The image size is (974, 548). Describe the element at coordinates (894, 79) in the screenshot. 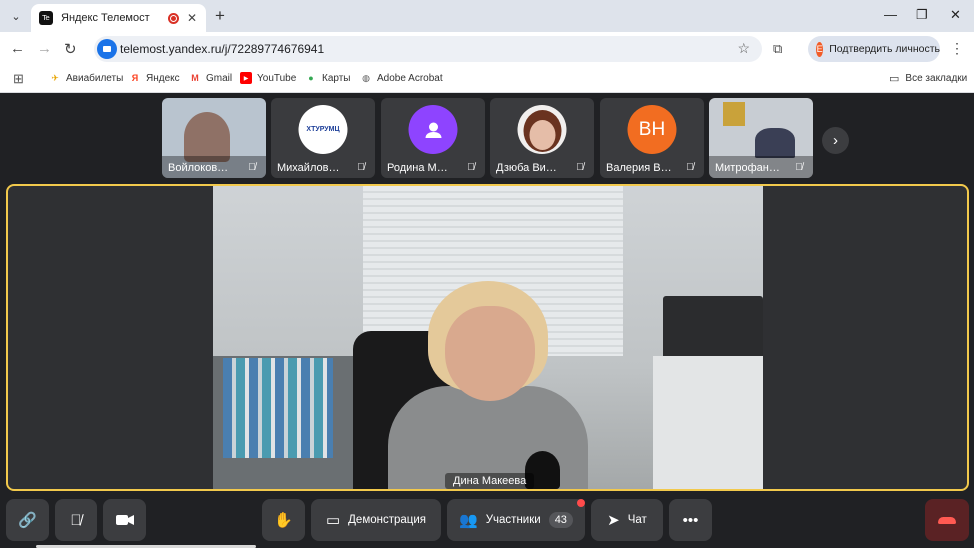

I see `folder-icon: ▭` at that location.